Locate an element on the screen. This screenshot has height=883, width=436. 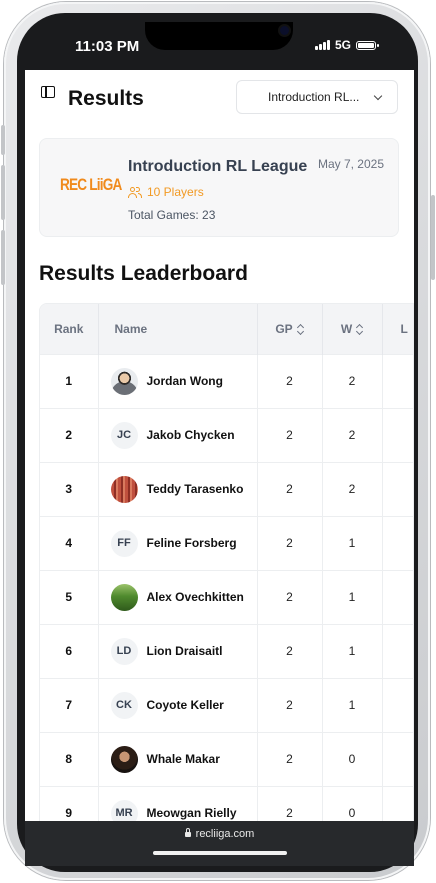
player-name: Feline Forsberg is located at coordinates (191, 543).